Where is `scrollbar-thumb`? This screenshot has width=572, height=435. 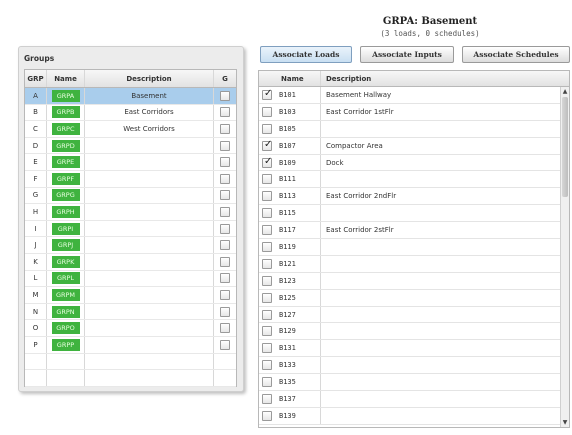 scrollbar-thumb is located at coordinates (565, 147).